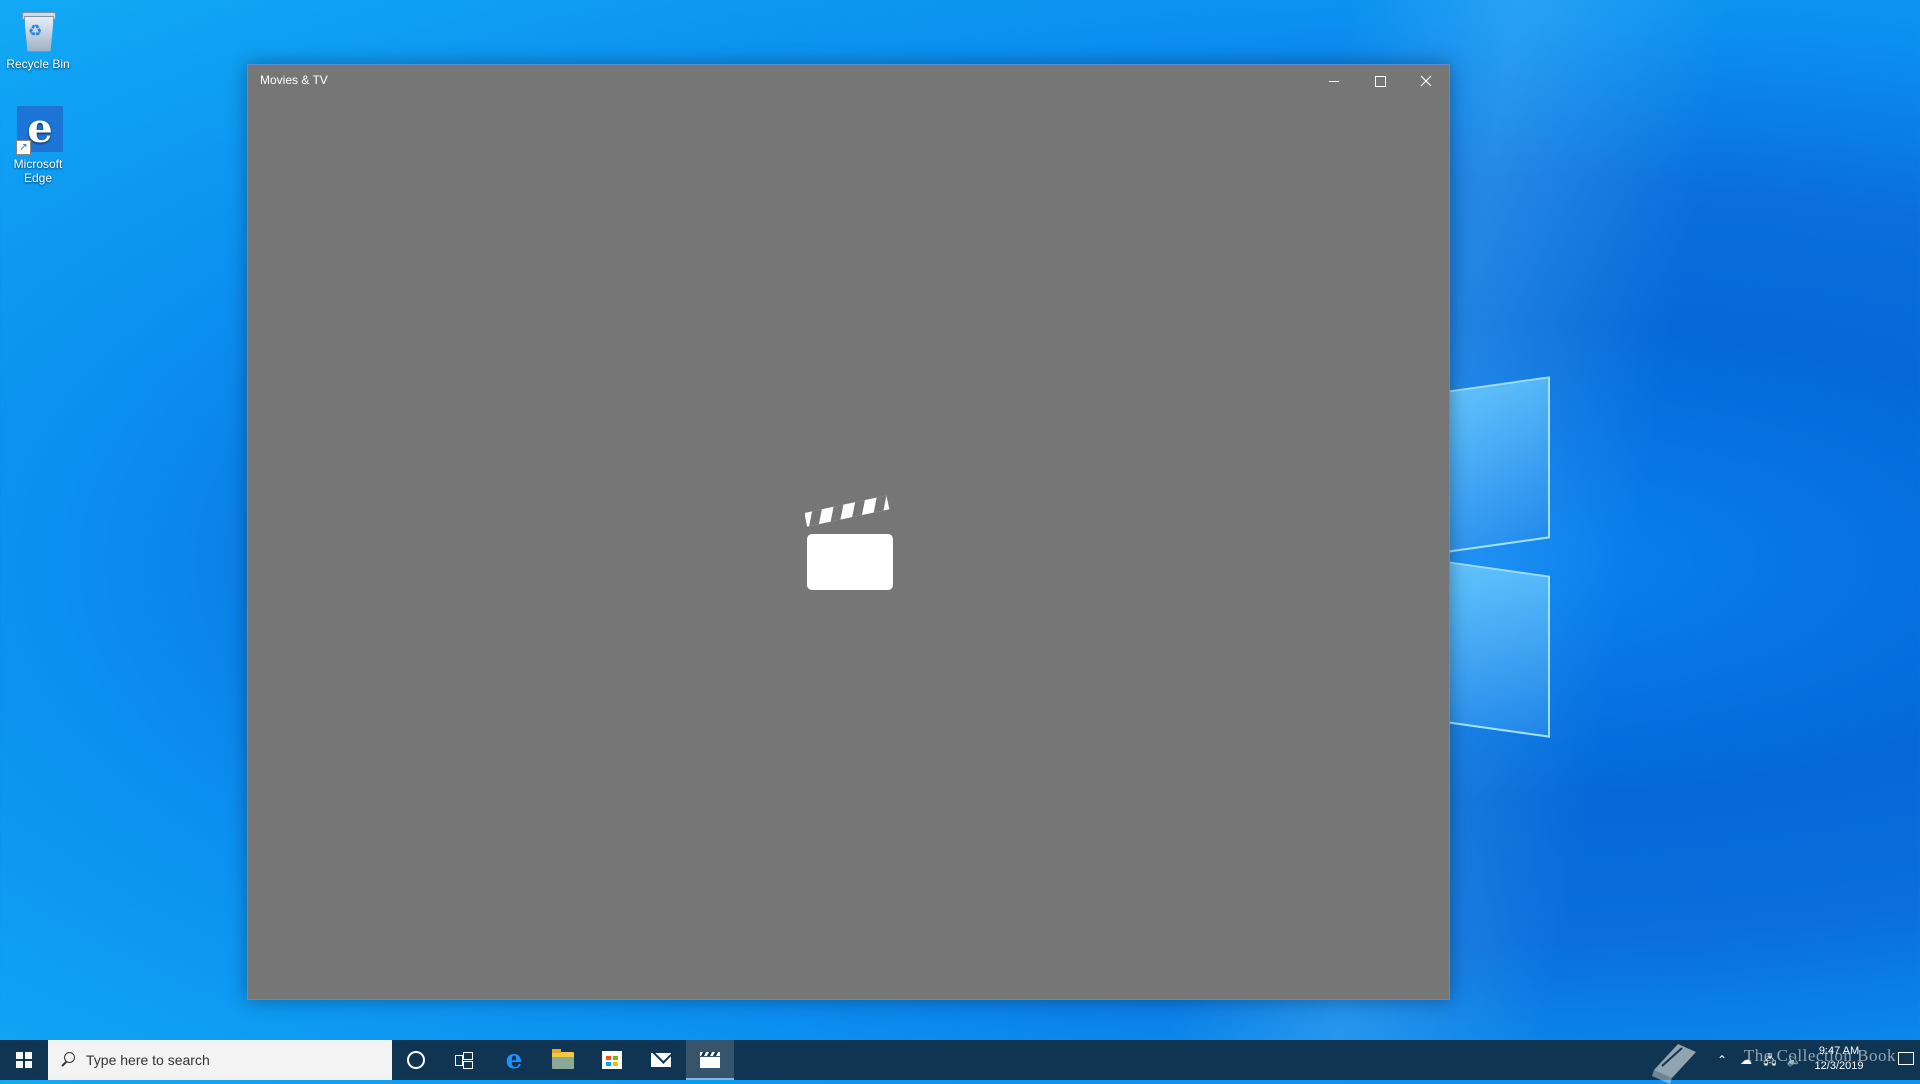  I want to click on recycle-bin-icon: ♻, so click(38, 30).